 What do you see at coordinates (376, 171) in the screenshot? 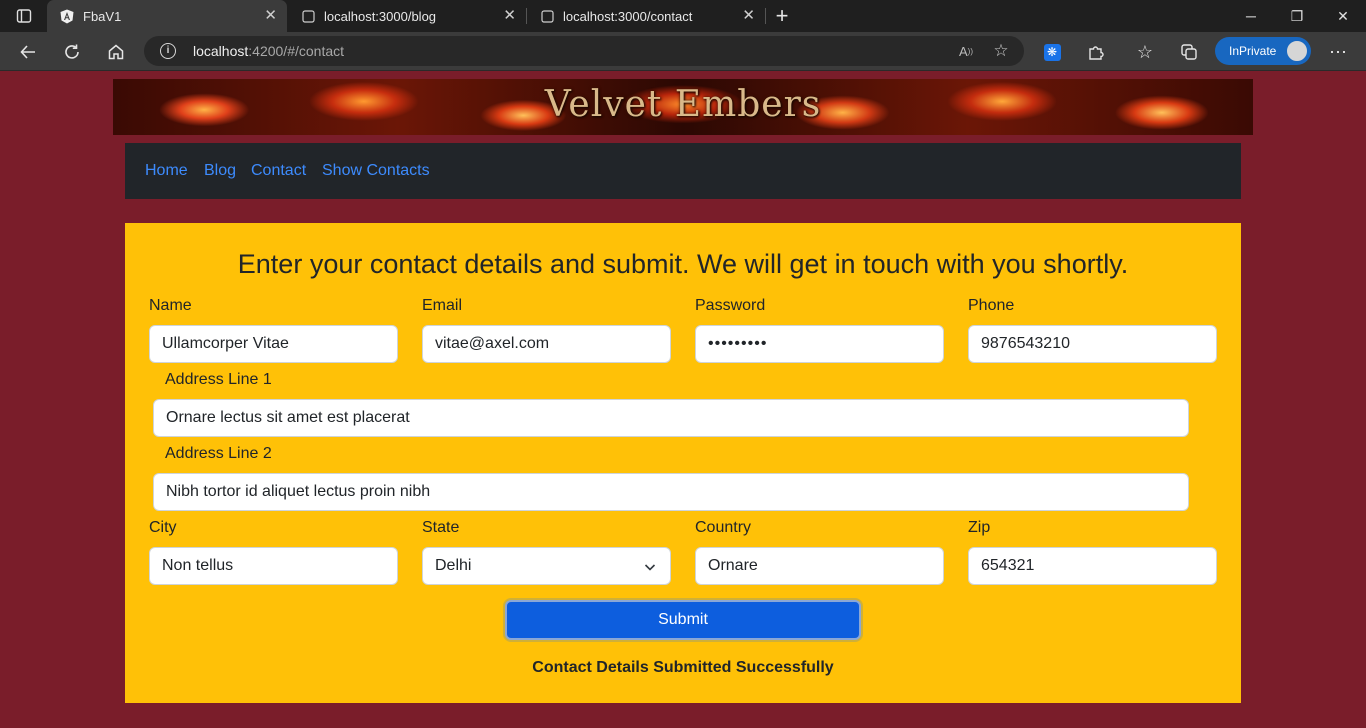
I see `nav-show-contacts: Show Contacts` at bounding box center [376, 171].